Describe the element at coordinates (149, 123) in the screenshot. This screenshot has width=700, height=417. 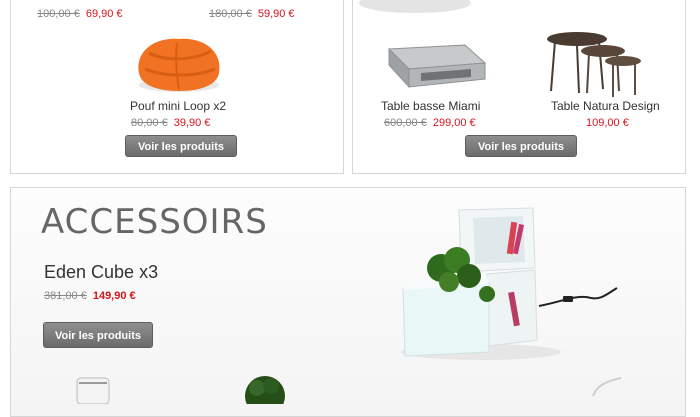
I see `old-price: 80,00 €` at that location.